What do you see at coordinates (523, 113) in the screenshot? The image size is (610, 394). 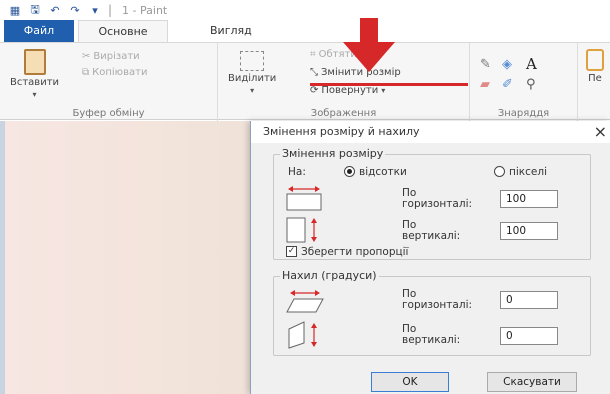 I see `tools-group-label: Знаряддя` at bounding box center [523, 113].